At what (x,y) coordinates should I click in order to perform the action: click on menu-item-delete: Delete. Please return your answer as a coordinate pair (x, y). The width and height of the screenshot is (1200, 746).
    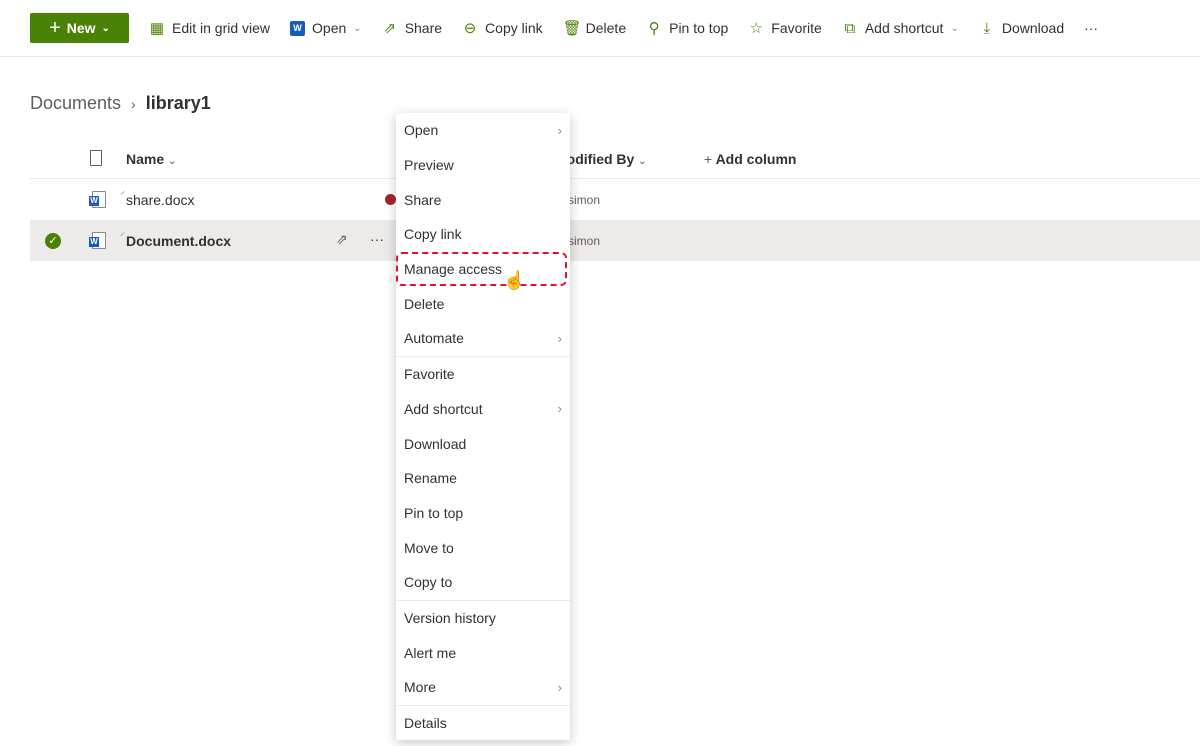
    Looking at the image, I should click on (483, 303).